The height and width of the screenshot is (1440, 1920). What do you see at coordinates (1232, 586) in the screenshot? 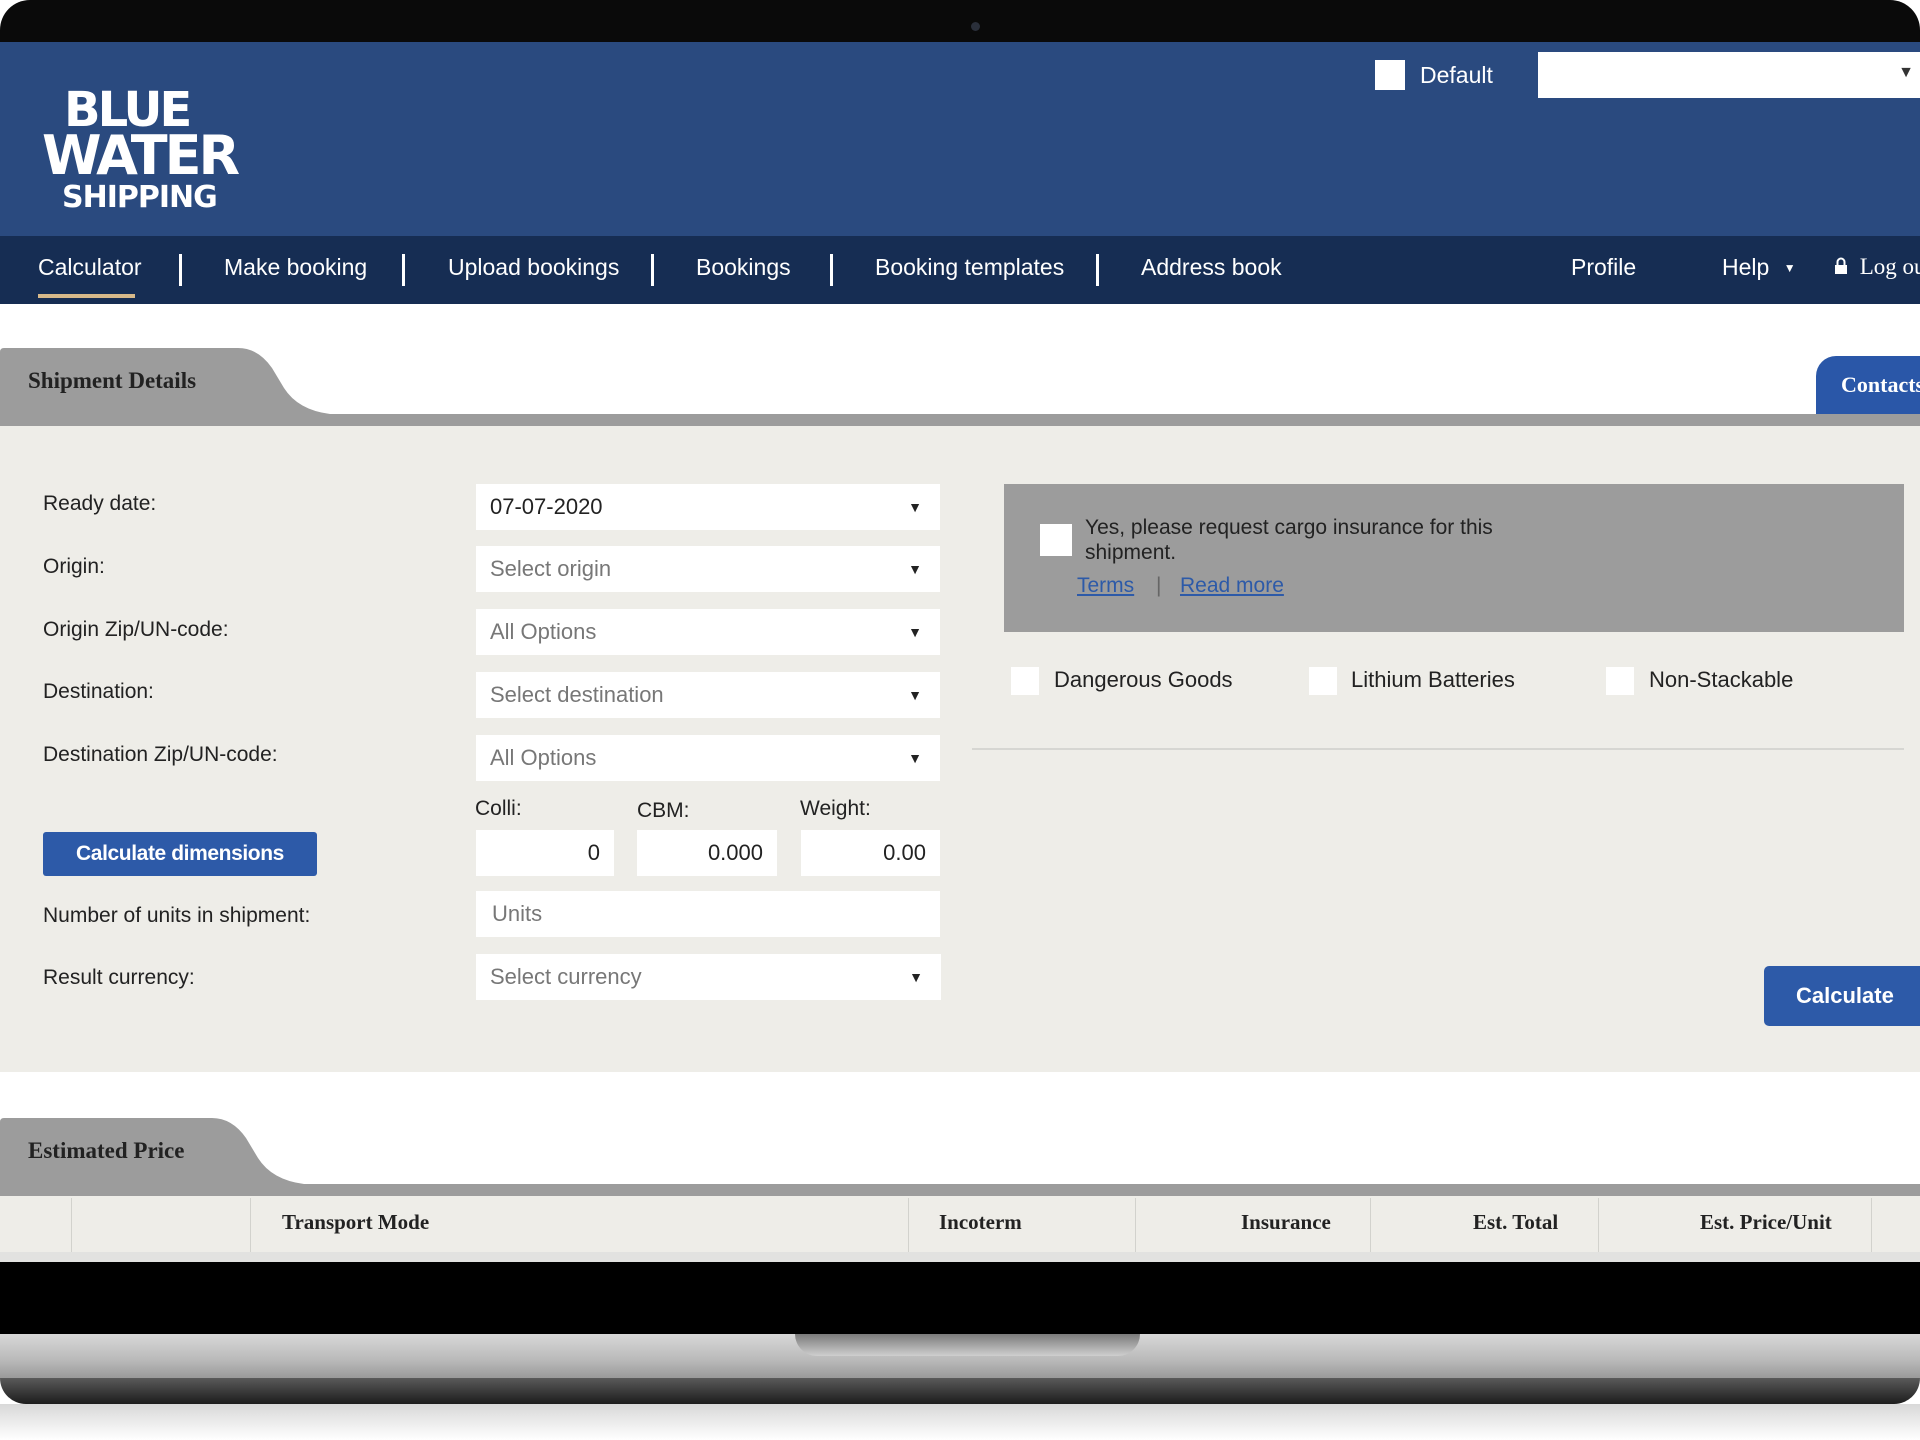
I see `read-more-link: Read more` at bounding box center [1232, 586].